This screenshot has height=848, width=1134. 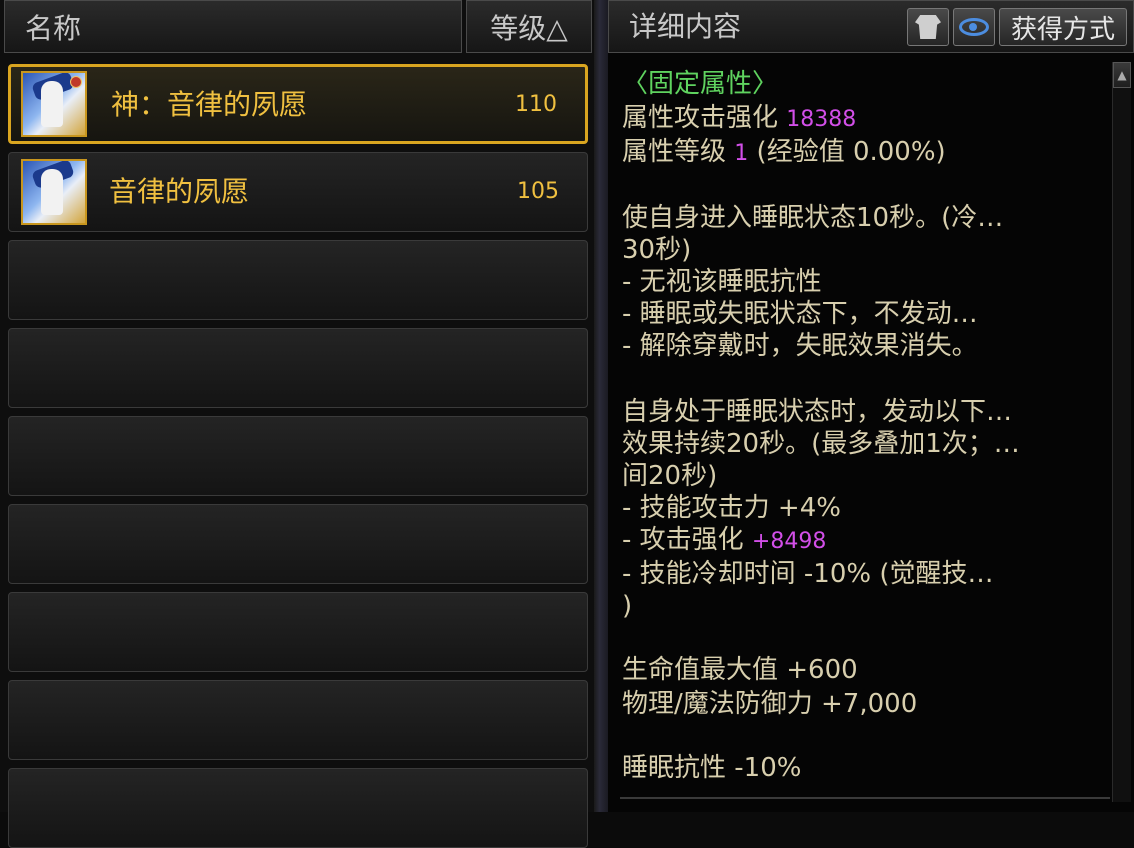 What do you see at coordinates (865, 798) in the screenshot?
I see `bottom-divider` at bounding box center [865, 798].